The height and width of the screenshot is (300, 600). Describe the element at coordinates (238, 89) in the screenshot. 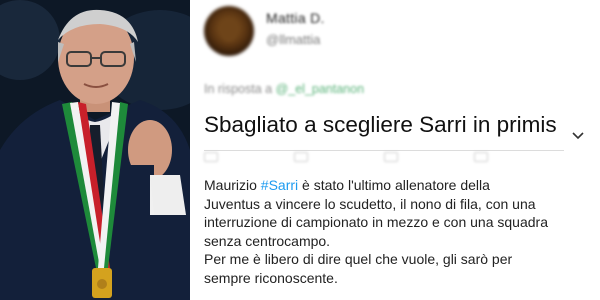

I see `reply-prefix: In risposta a` at that location.